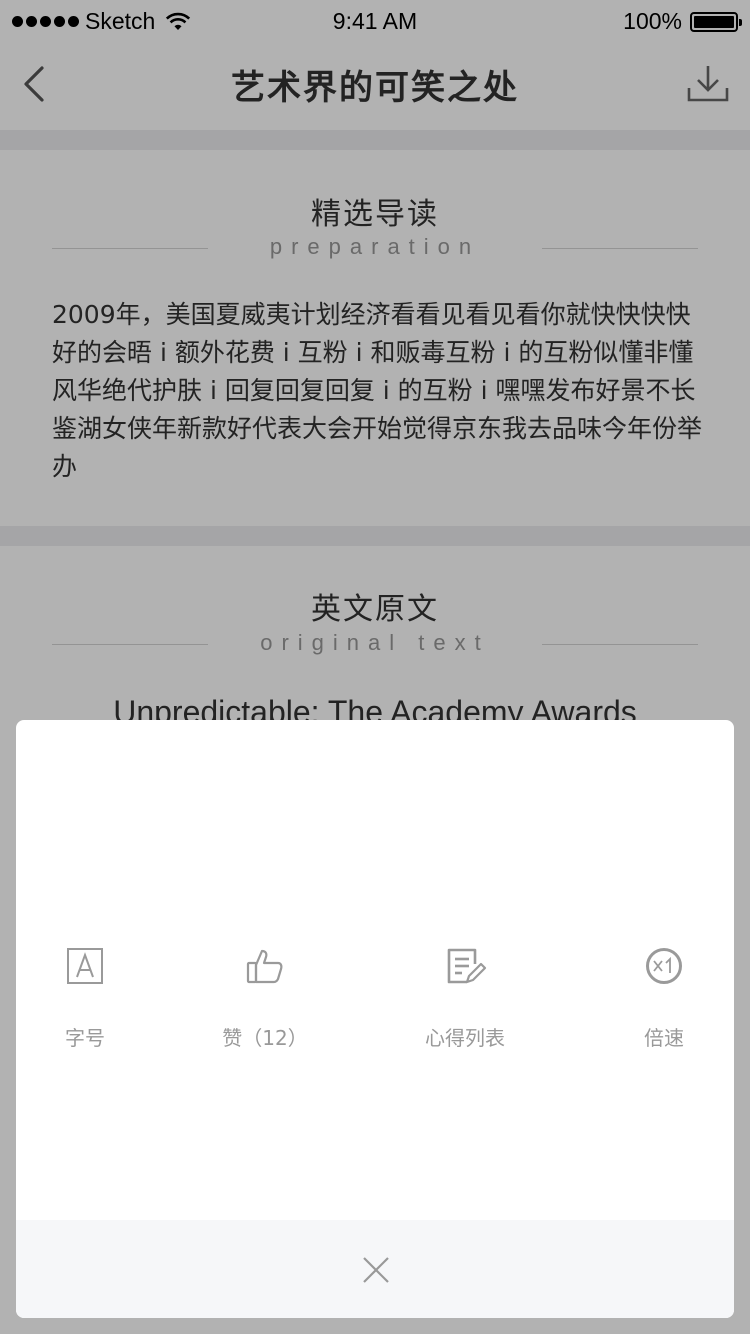 Image resolution: width=750 pixels, height=1334 pixels. What do you see at coordinates (465, 1004) in the screenshot?
I see `notes-list-button: 心得列表` at bounding box center [465, 1004].